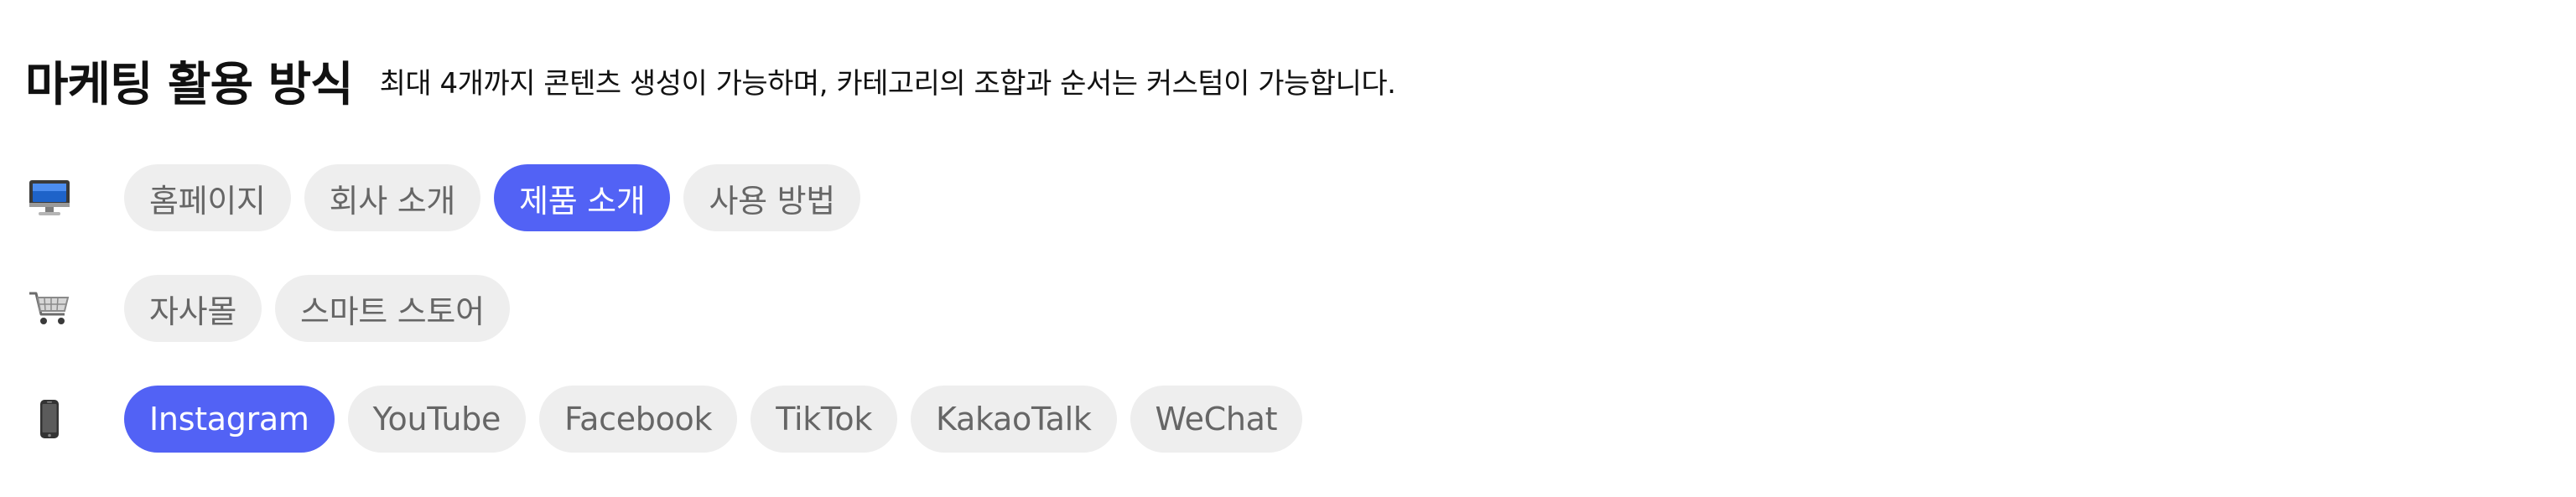  I want to click on chip-own-mall: 자사몰, so click(193, 308).